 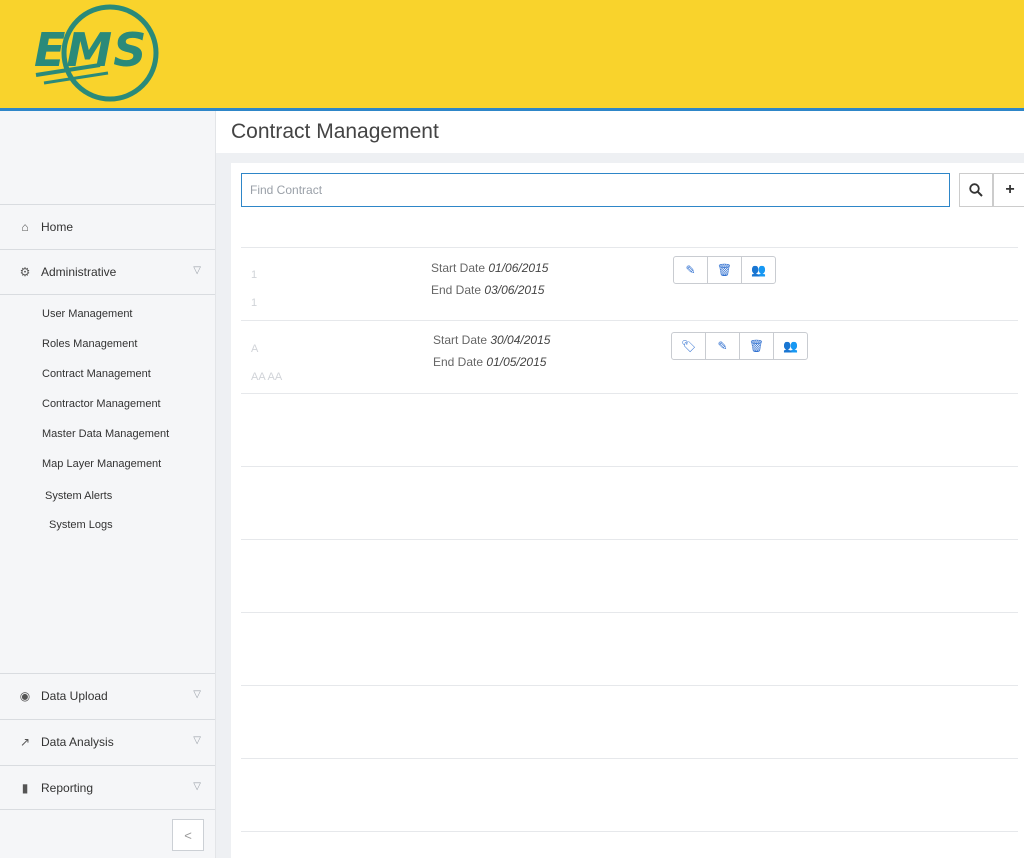 I want to click on end-date-value: 03/06/2015, so click(x=514, y=290).